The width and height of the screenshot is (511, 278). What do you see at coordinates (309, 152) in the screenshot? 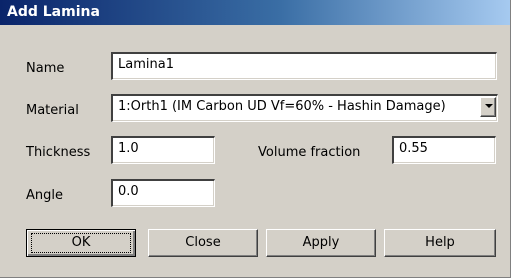
I see `volume-fraction-label: Volume fraction` at bounding box center [309, 152].